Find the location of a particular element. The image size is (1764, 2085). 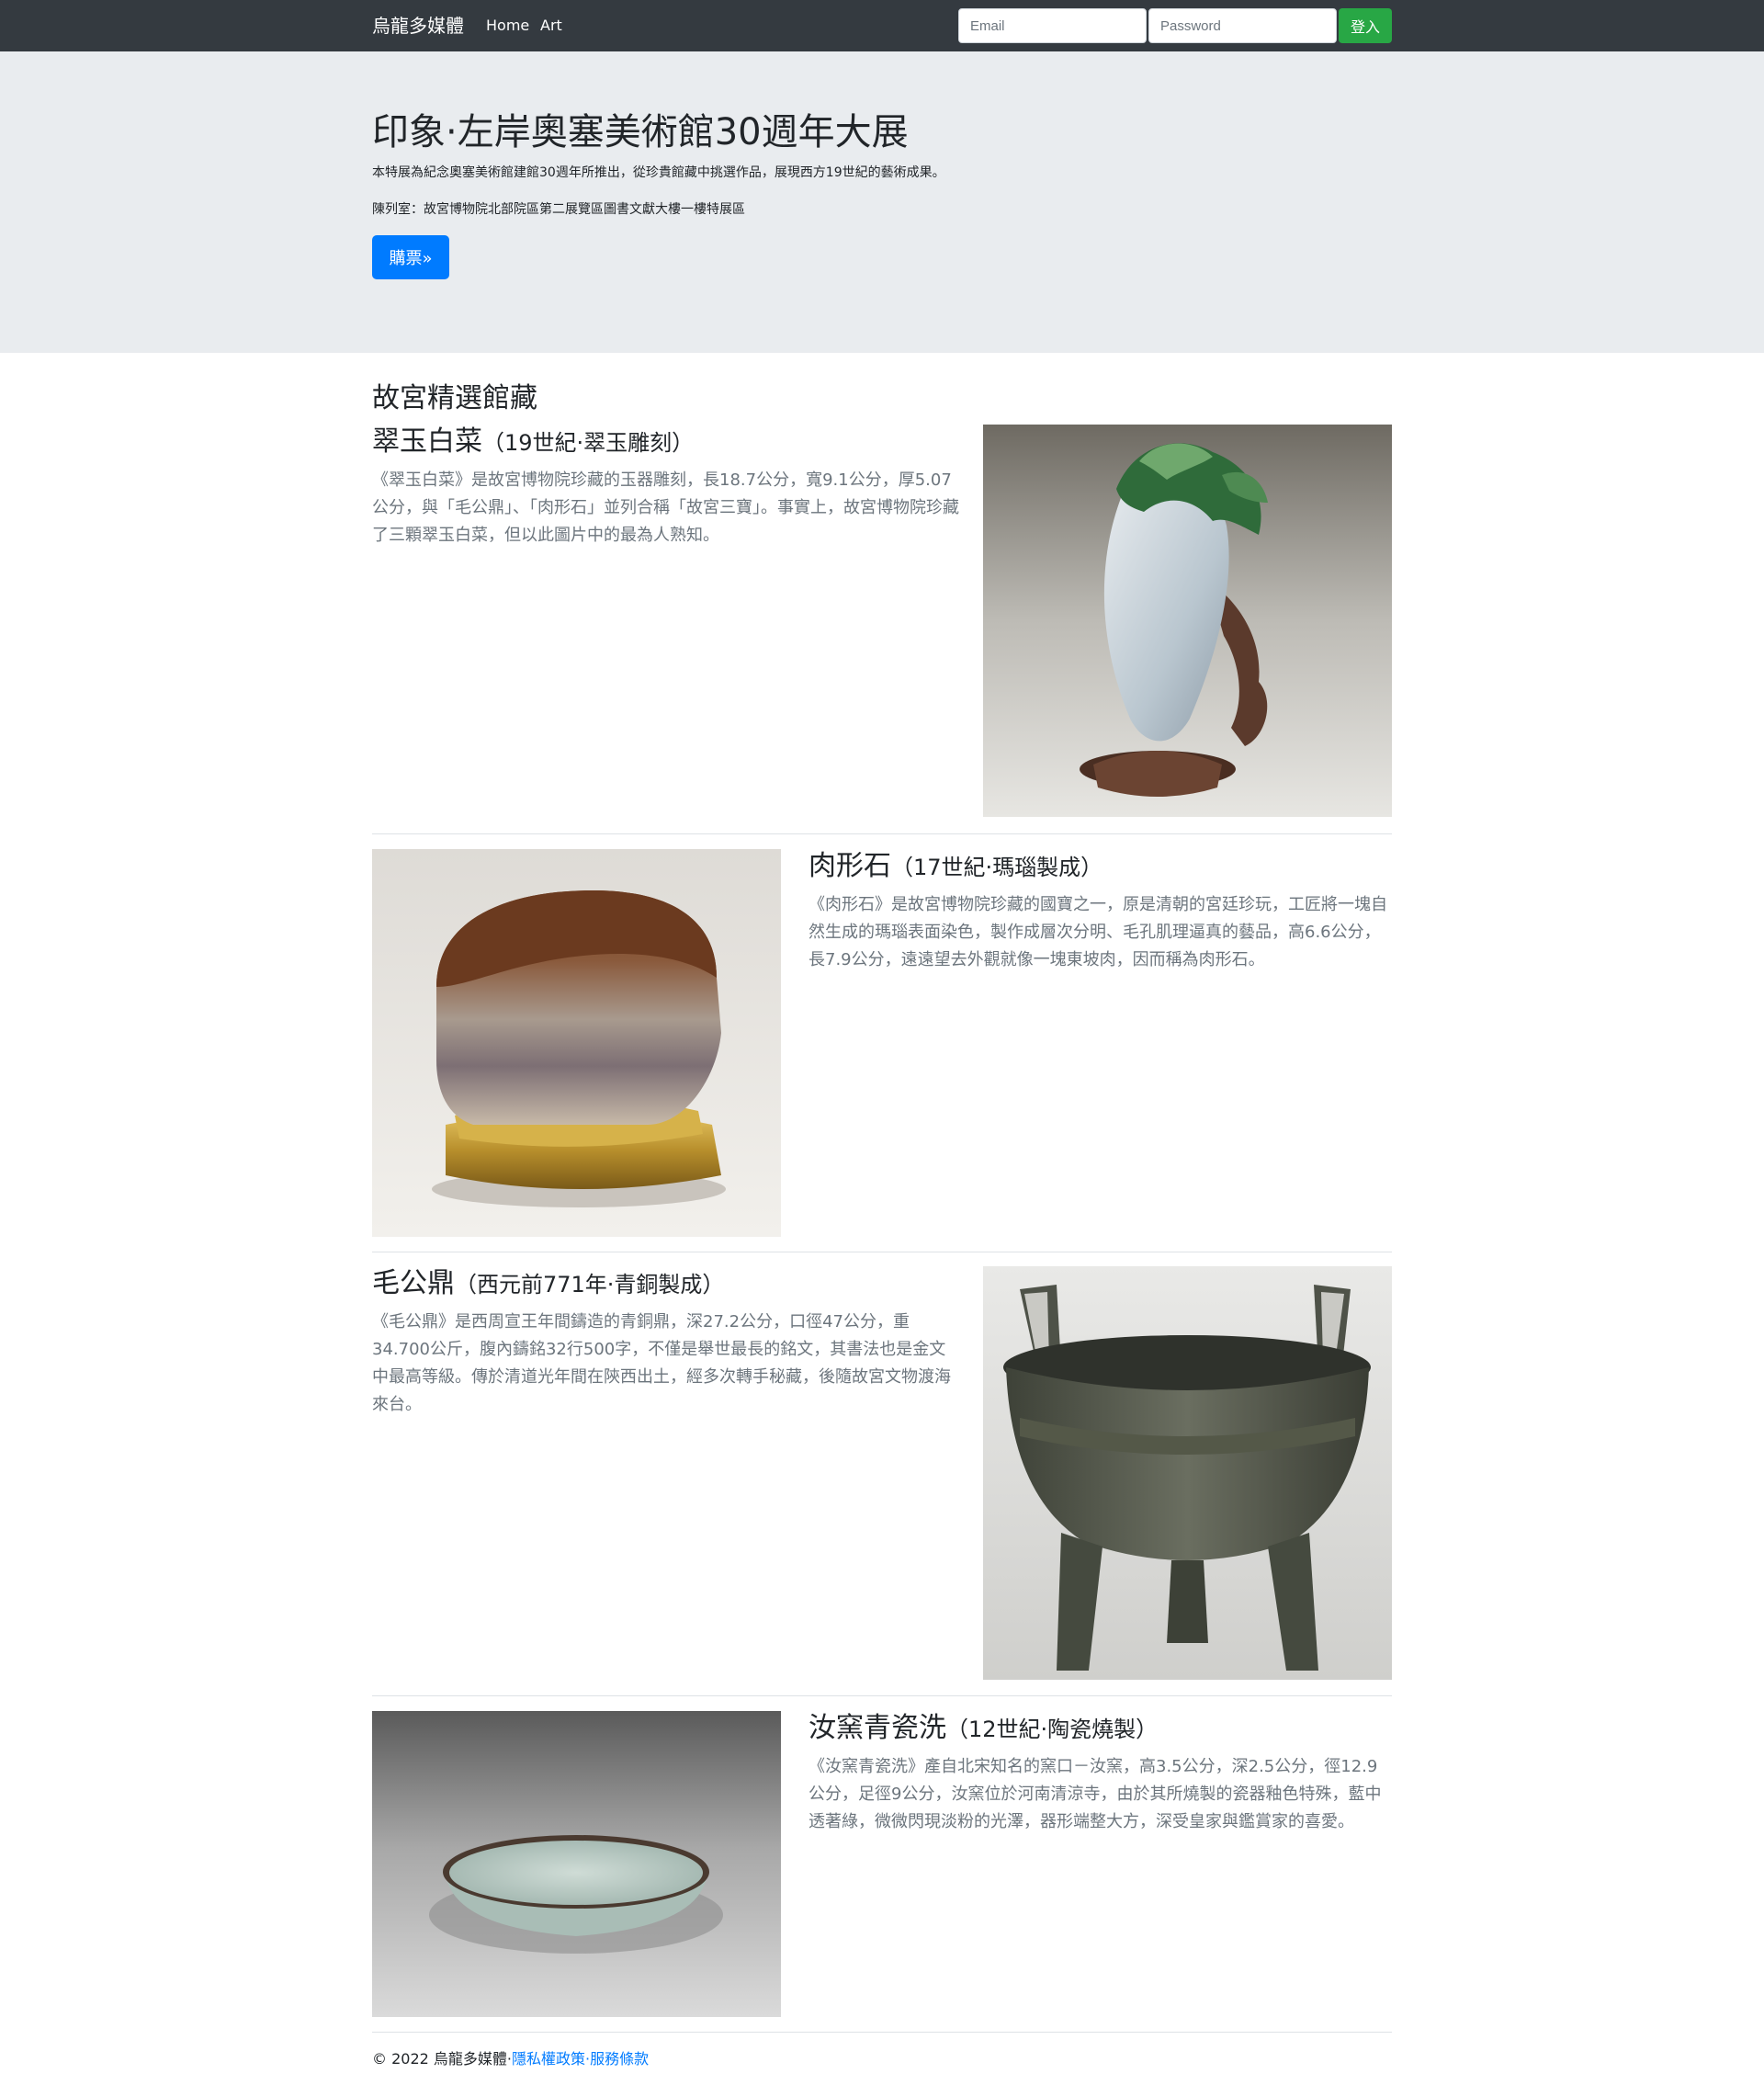

item-heading-jade-cabbage: 翠玉白菜（19世紀·翠玉雕刻） is located at coordinates (533, 443).